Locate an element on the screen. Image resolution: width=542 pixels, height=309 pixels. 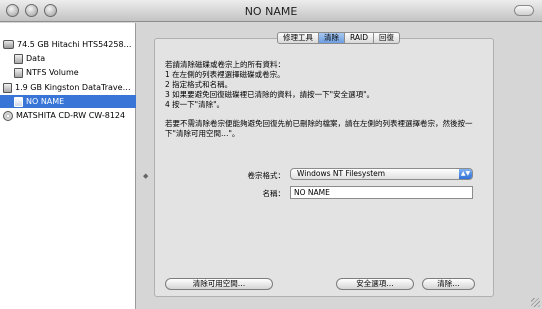
sidebar-item-label: NTFS Volume is located at coordinates (52, 72).